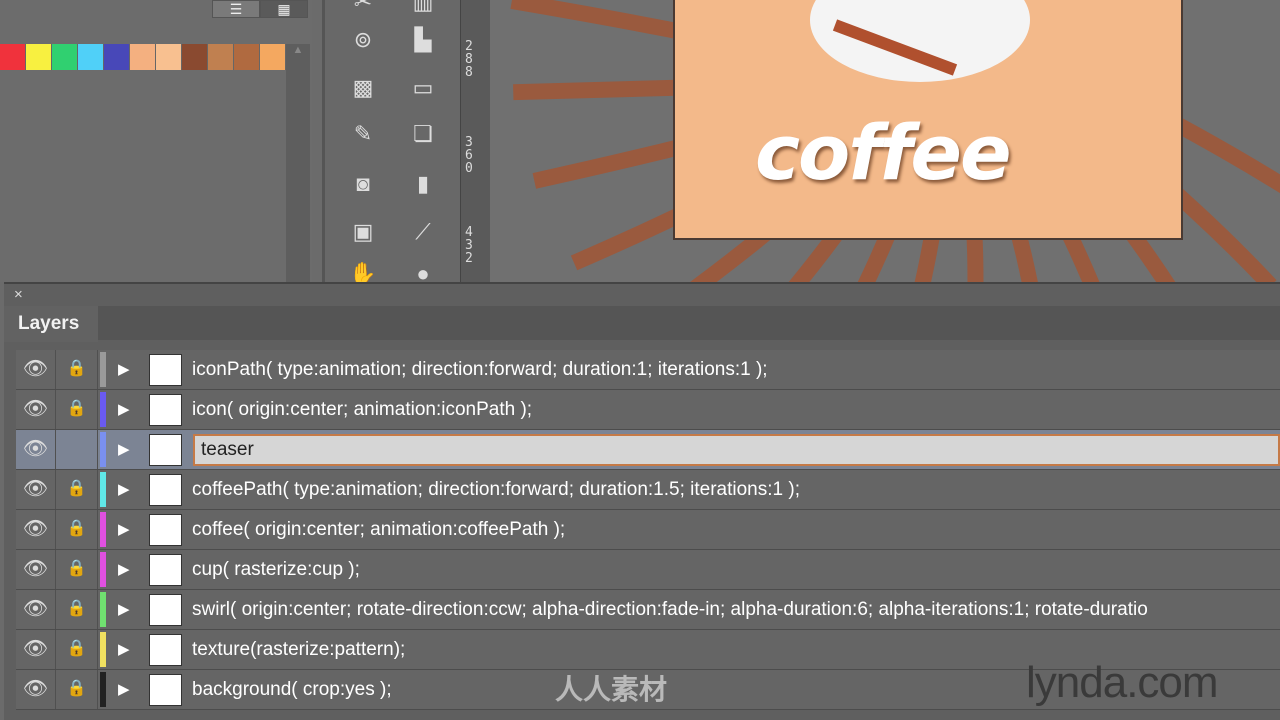 The image size is (1280, 720). Describe the element at coordinates (648, 570) in the screenshot. I see `layer-row: 👁 🔒 ▶ cup( rasterize:cup );` at that location.